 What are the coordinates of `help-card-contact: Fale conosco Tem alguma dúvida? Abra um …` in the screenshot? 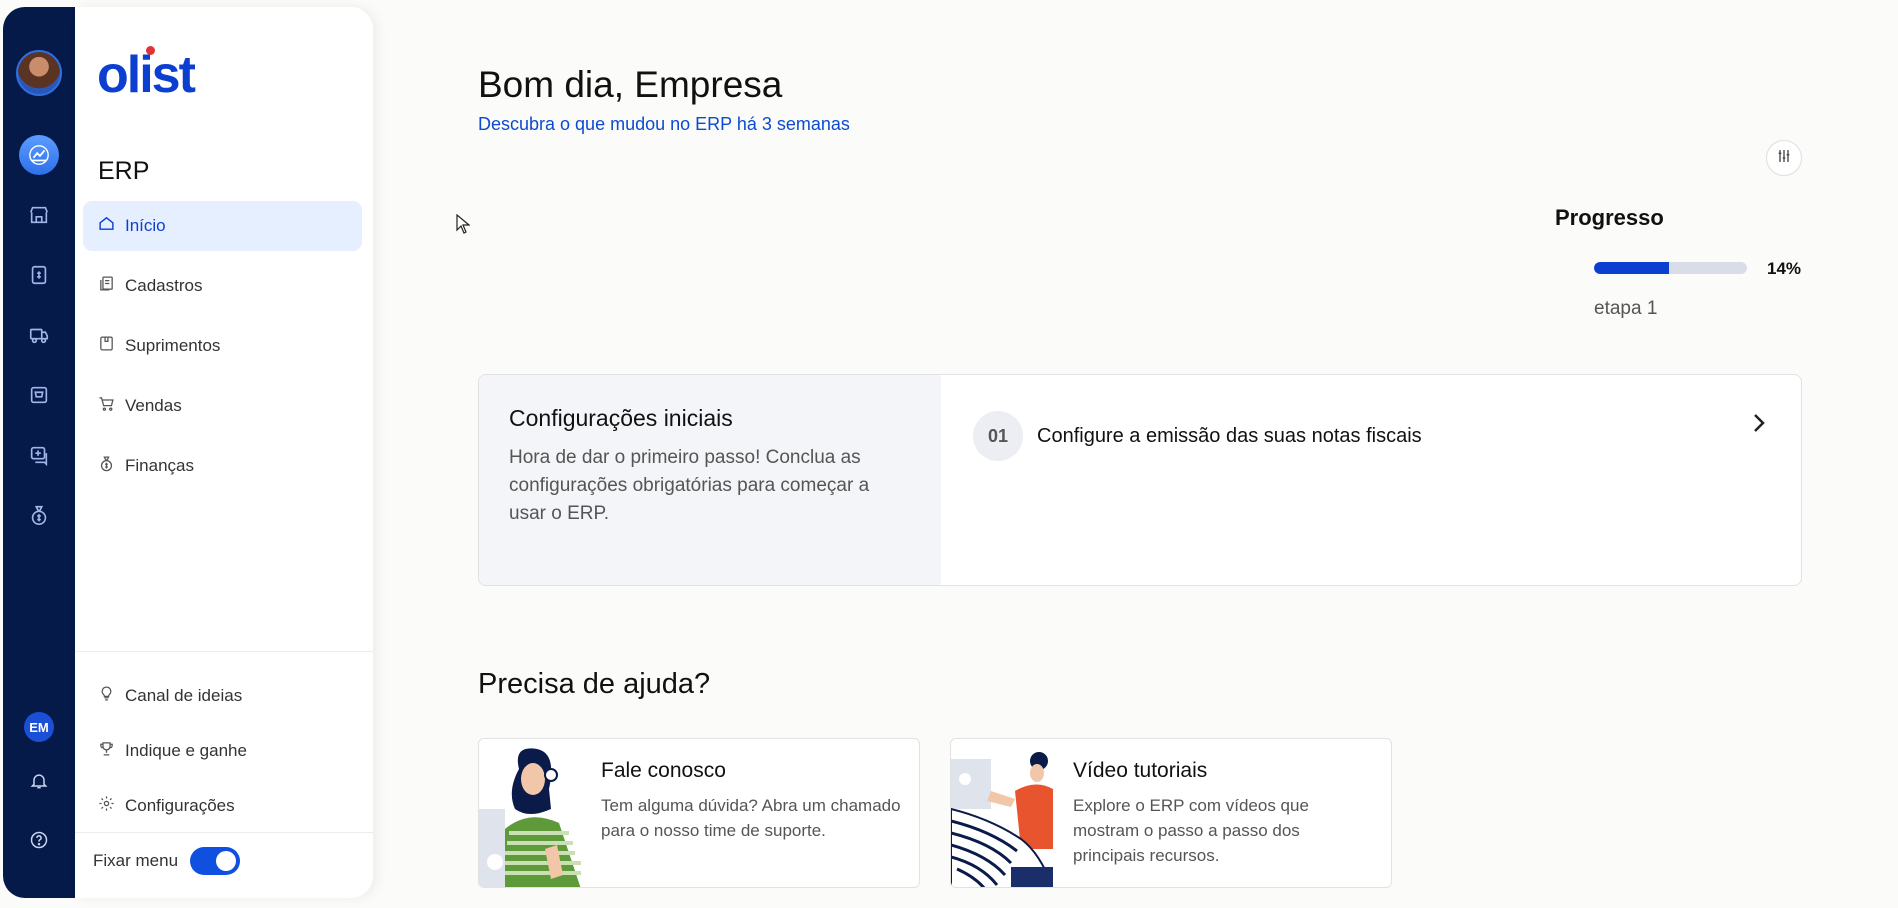 It's located at (699, 813).